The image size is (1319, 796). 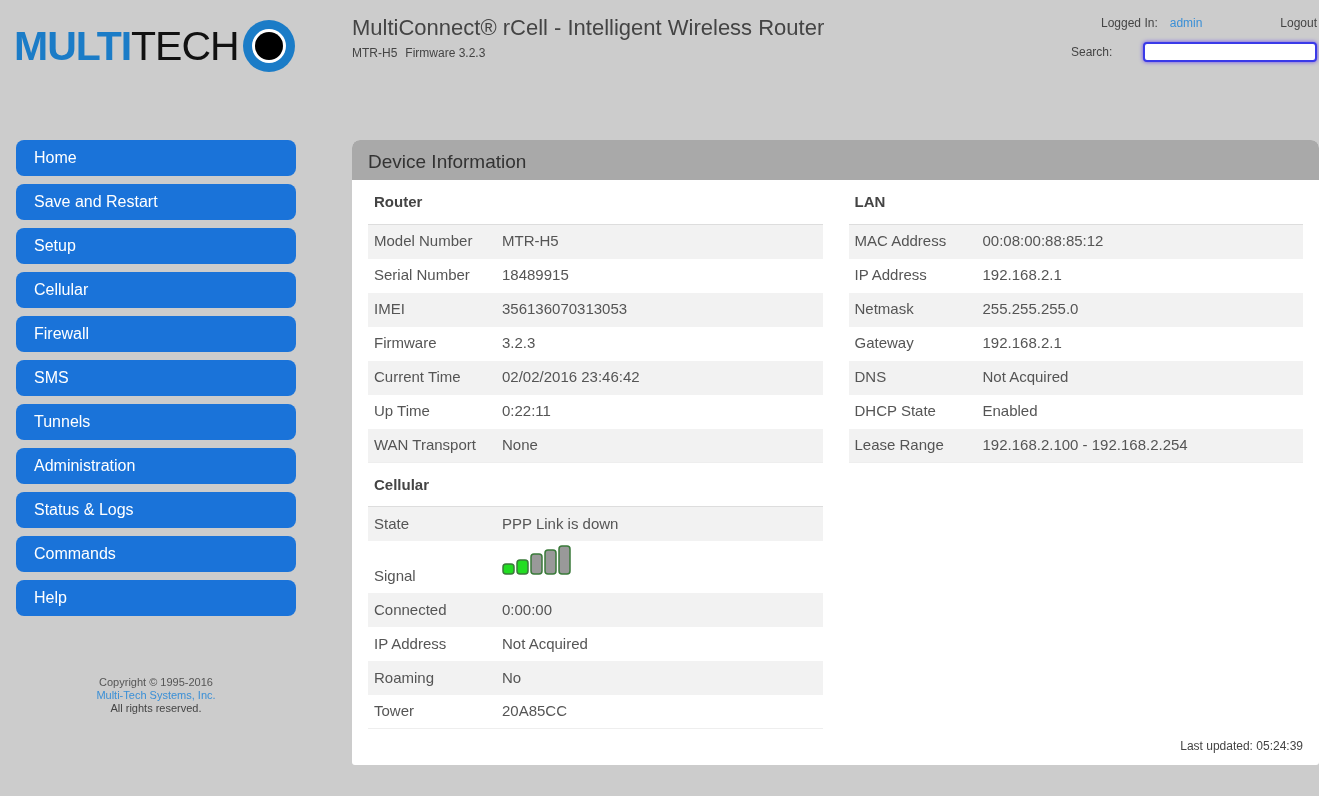 What do you see at coordinates (512, 677) in the screenshot?
I see `field-value: No` at bounding box center [512, 677].